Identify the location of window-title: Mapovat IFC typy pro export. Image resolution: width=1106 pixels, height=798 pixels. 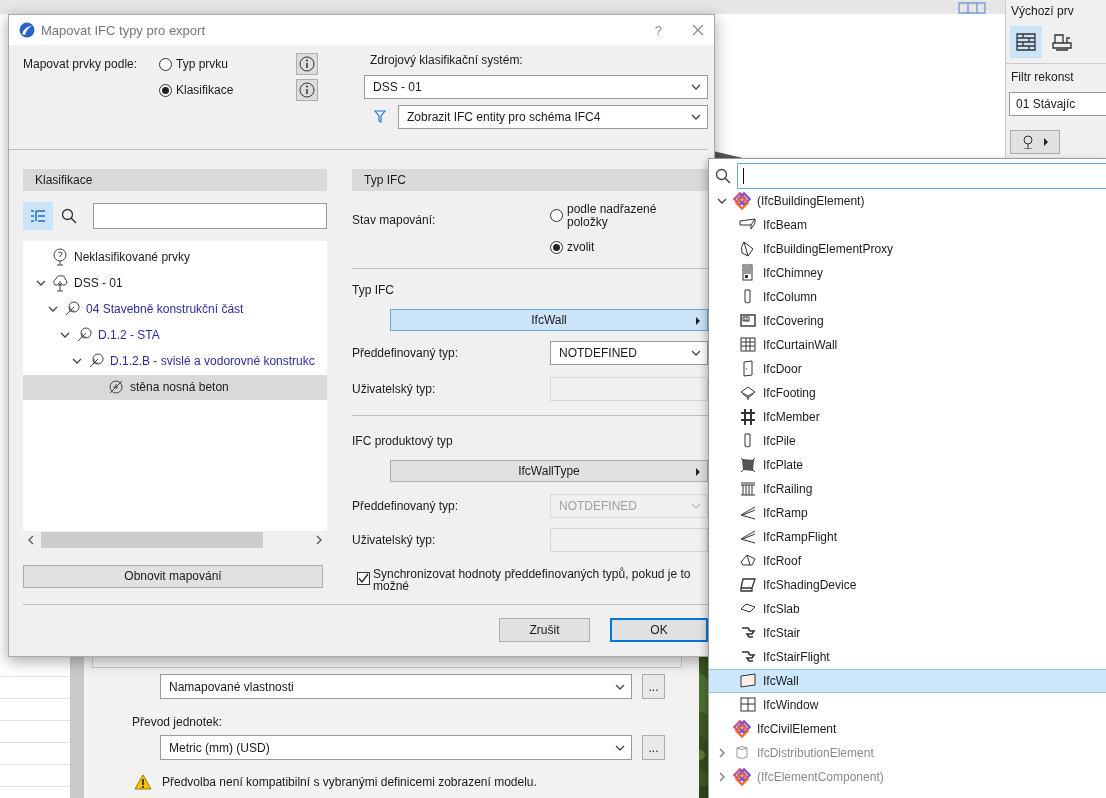
(123, 30).